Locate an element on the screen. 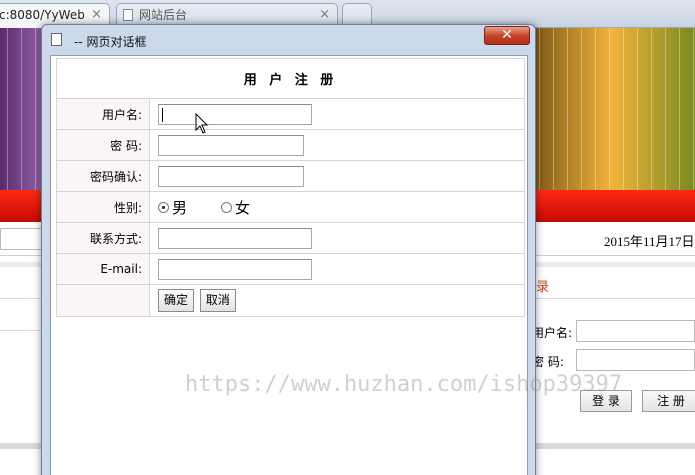 The width and height of the screenshot is (695, 475). contact-label: 联系方式: is located at coordinates (103, 238).